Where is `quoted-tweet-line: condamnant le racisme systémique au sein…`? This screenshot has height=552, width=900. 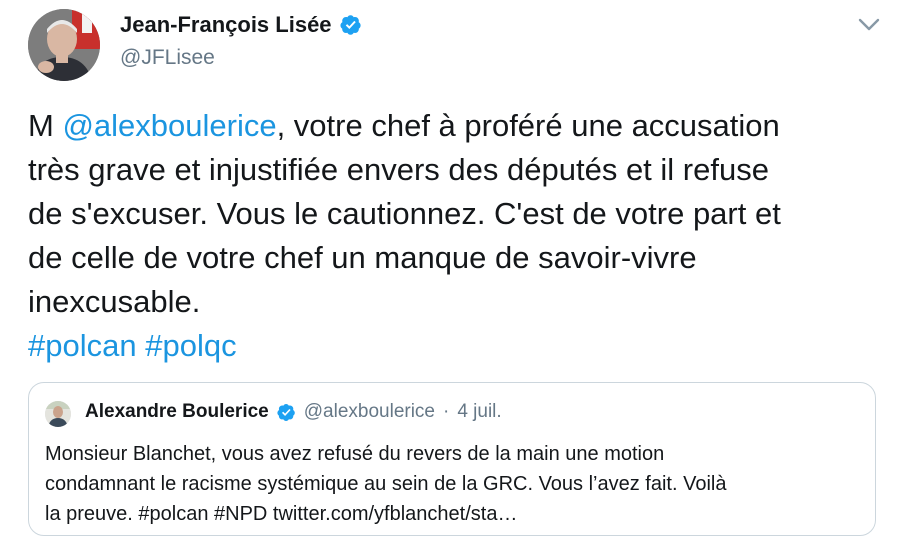
quoted-tweet-line: condamnant le racisme systémique au sein… is located at coordinates (386, 484).